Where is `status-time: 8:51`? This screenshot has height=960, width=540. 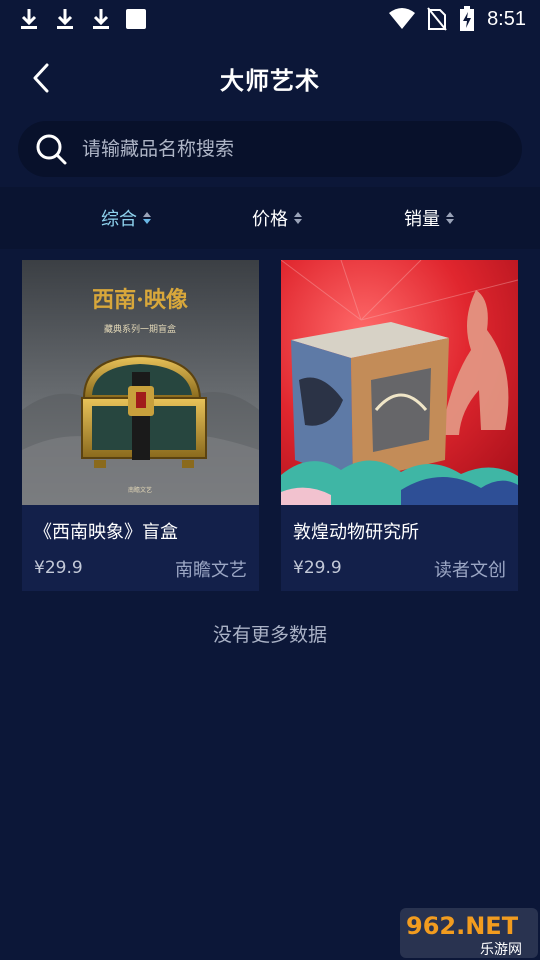
status-time: 8:51 is located at coordinates (506, 18).